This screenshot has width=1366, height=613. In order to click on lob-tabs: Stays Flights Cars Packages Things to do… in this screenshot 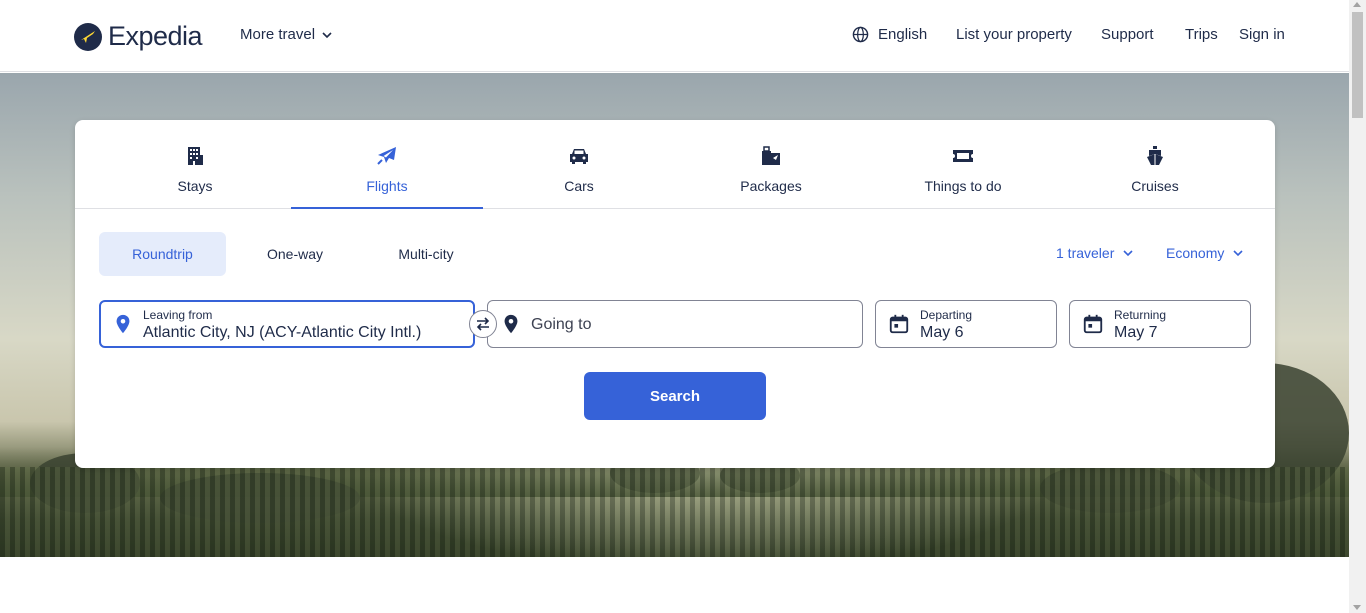, I will do `click(675, 164)`.